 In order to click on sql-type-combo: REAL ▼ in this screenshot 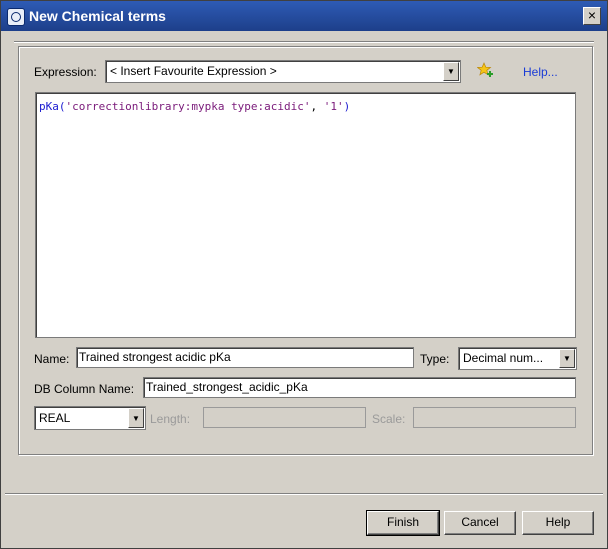, I will do `click(90, 418)`.